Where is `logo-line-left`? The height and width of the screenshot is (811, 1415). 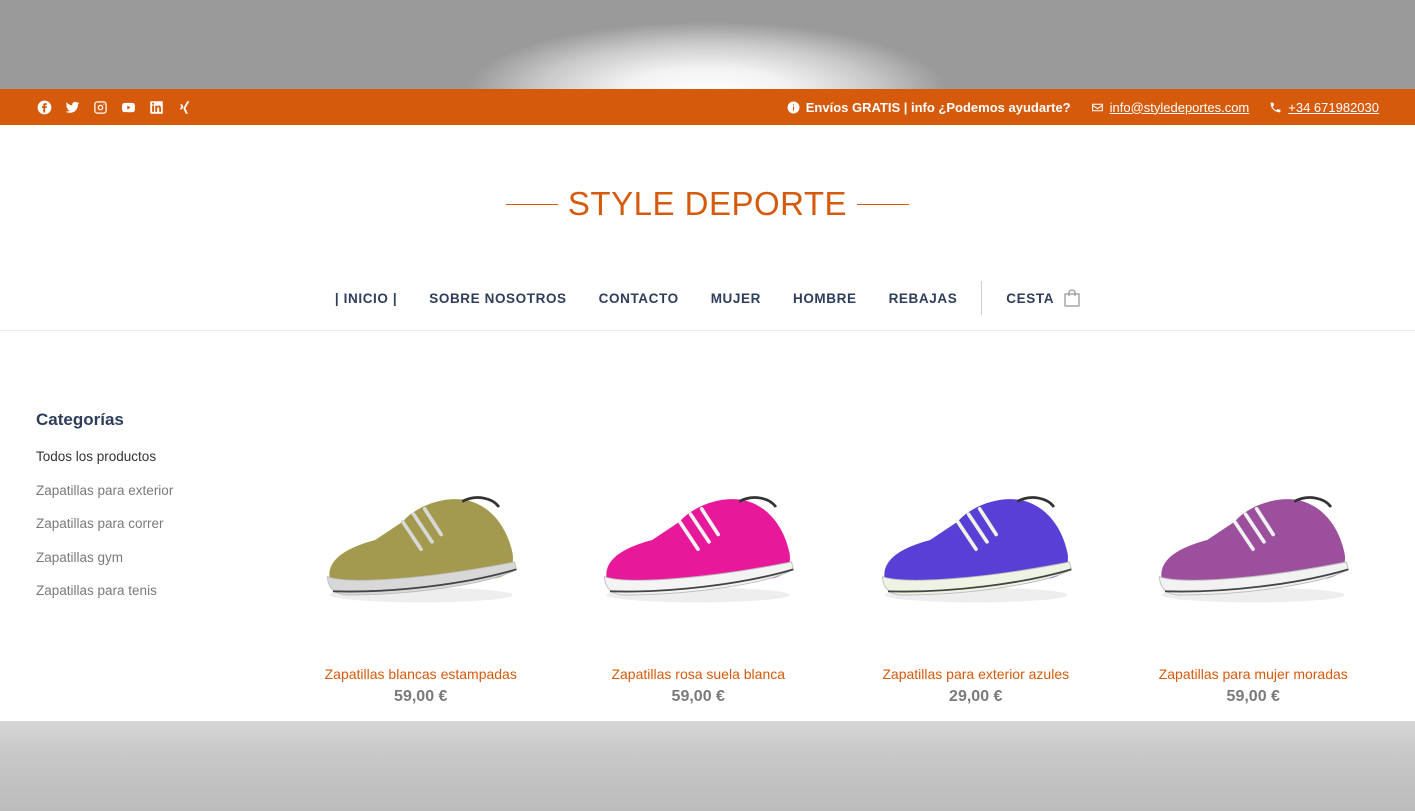 logo-line-left is located at coordinates (531, 204).